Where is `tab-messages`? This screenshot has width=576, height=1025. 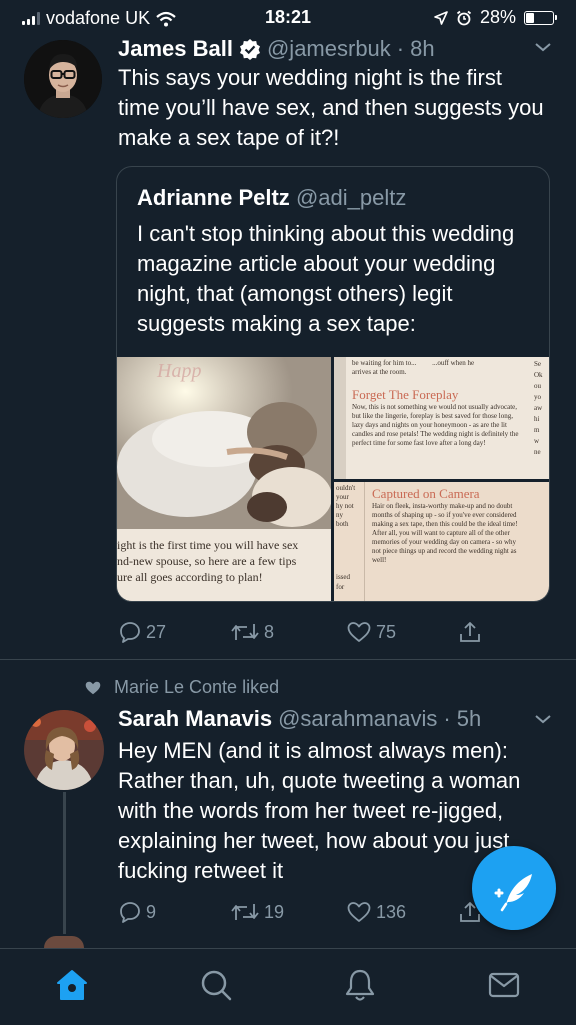 tab-messages is located at coordinates (504, 985).